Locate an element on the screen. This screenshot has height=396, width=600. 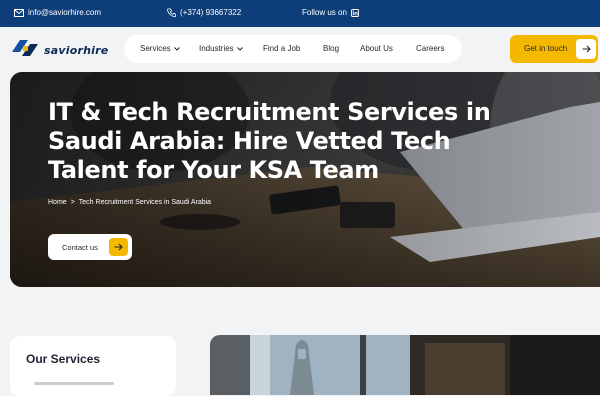
nav-label: Services is located at coordinates (155, 48).